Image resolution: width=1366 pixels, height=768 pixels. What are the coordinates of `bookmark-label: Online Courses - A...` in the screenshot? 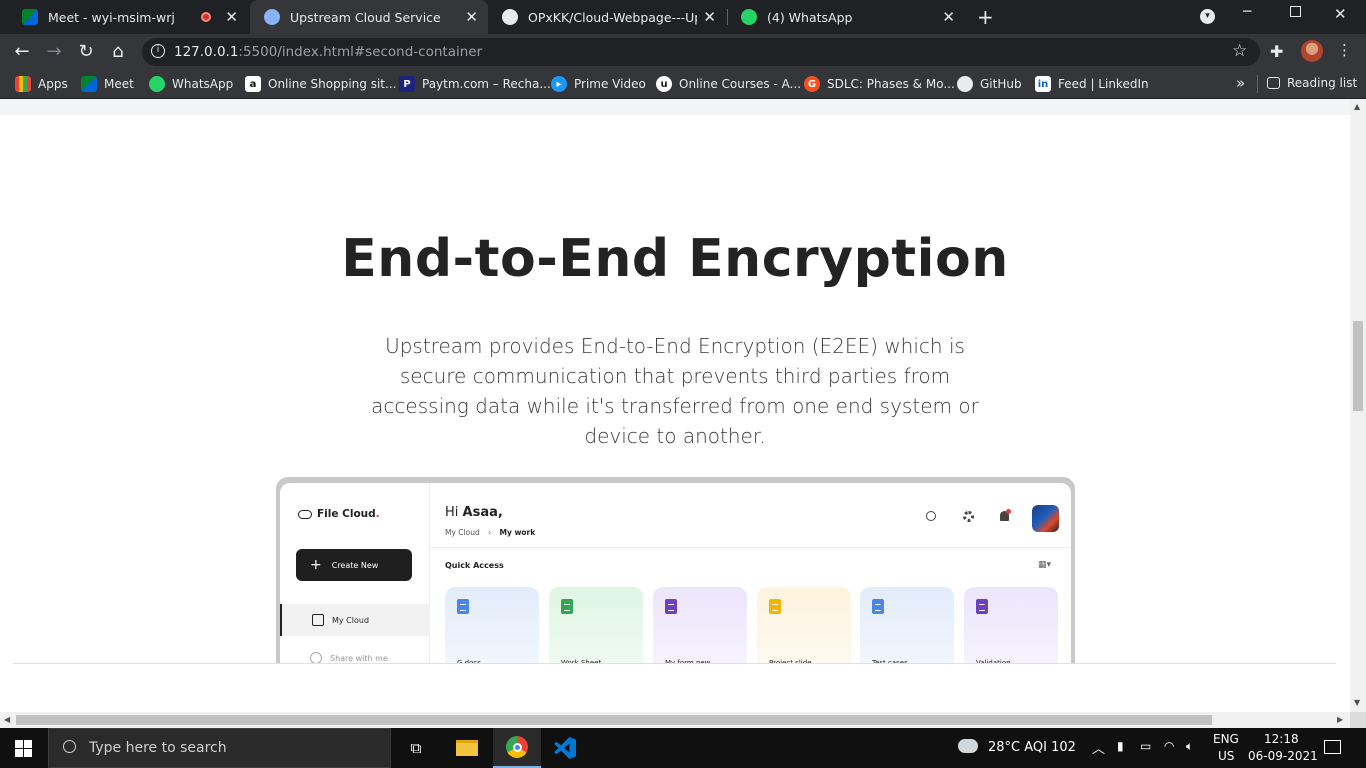 It's located at (740, 84).